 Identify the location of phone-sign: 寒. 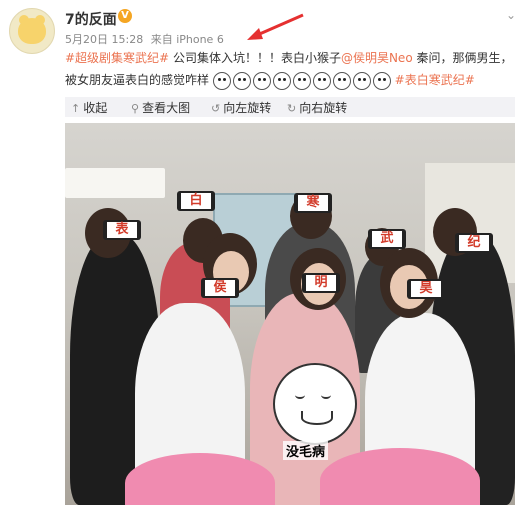
(313, 203).